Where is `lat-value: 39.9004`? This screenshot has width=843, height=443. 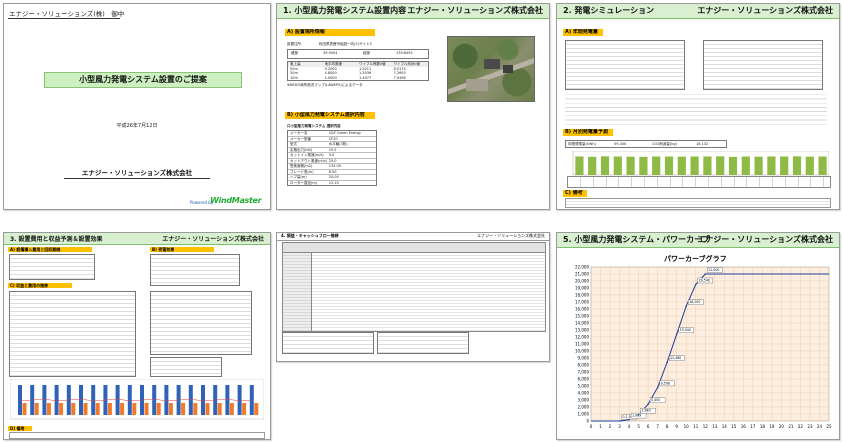 lat-value: 39.9004 is located at coordinates (330, 53).